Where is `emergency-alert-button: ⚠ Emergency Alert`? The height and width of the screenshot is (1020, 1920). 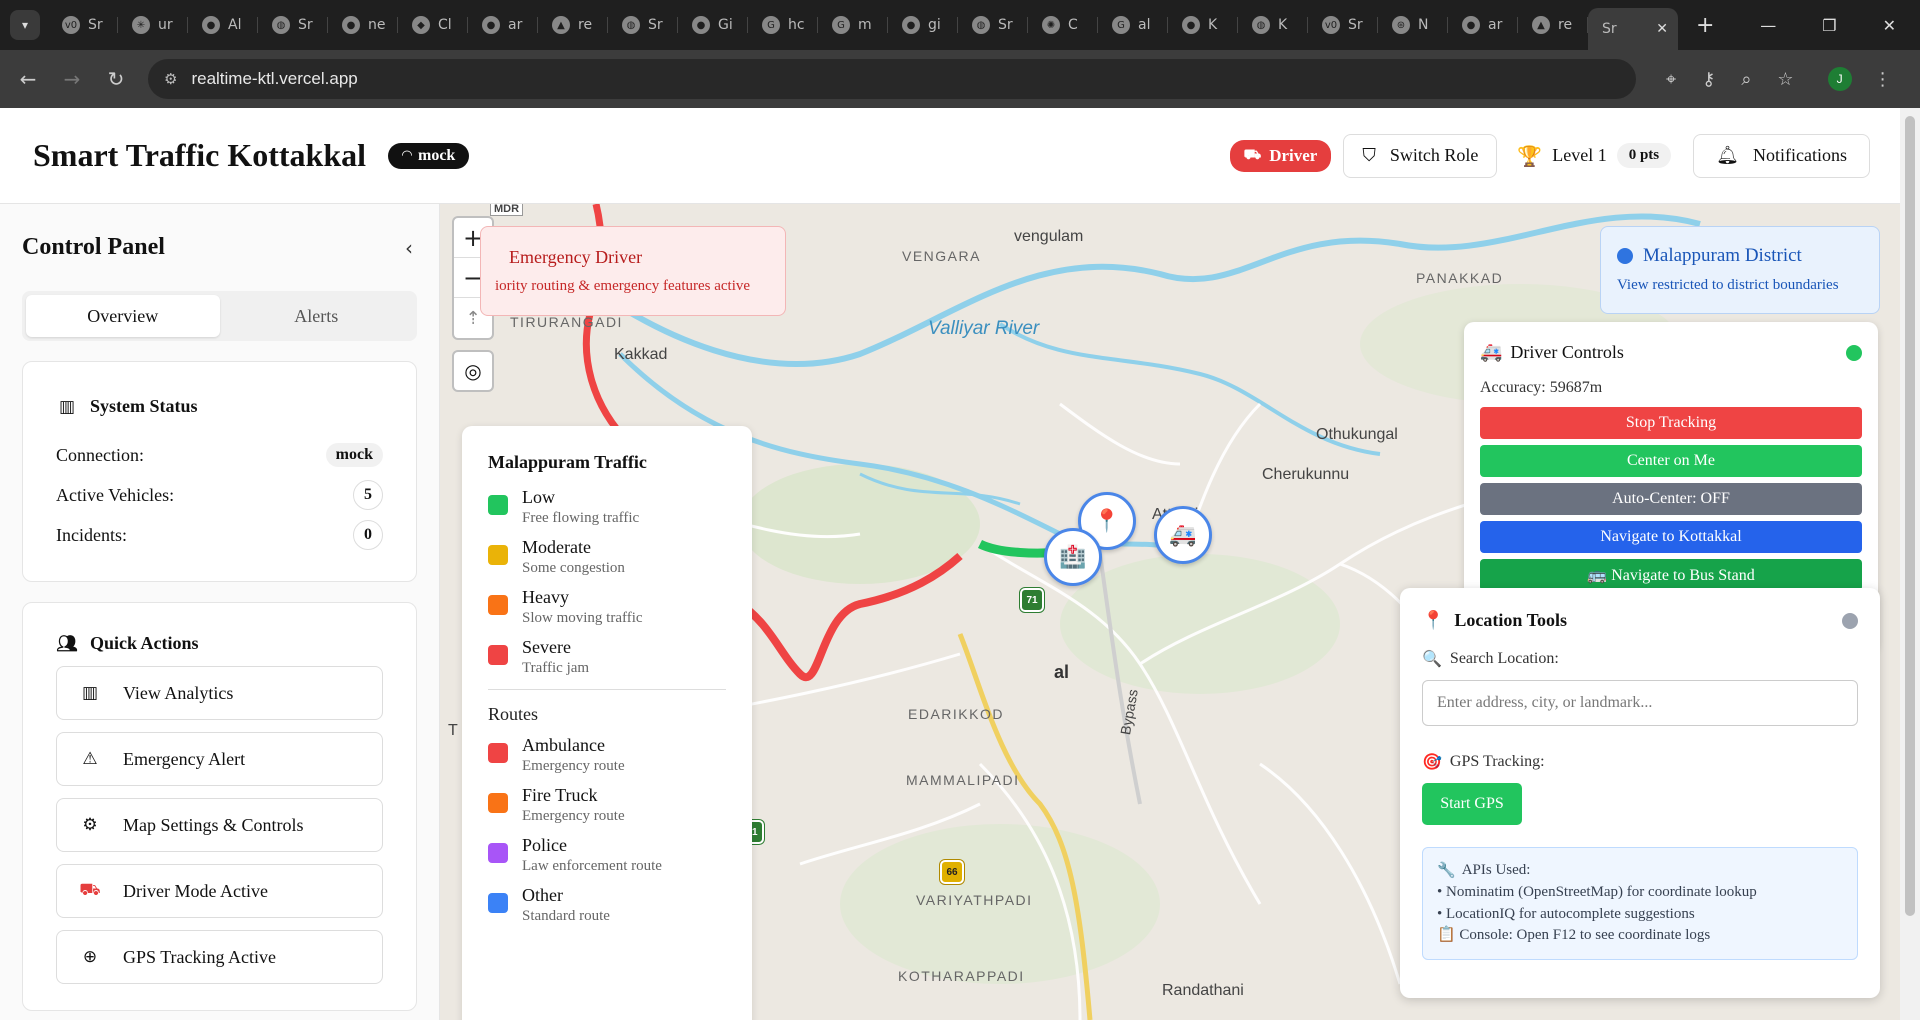
emergency-alert-button: ⚠ Emergency Alert is located at coordinates (219, 759).